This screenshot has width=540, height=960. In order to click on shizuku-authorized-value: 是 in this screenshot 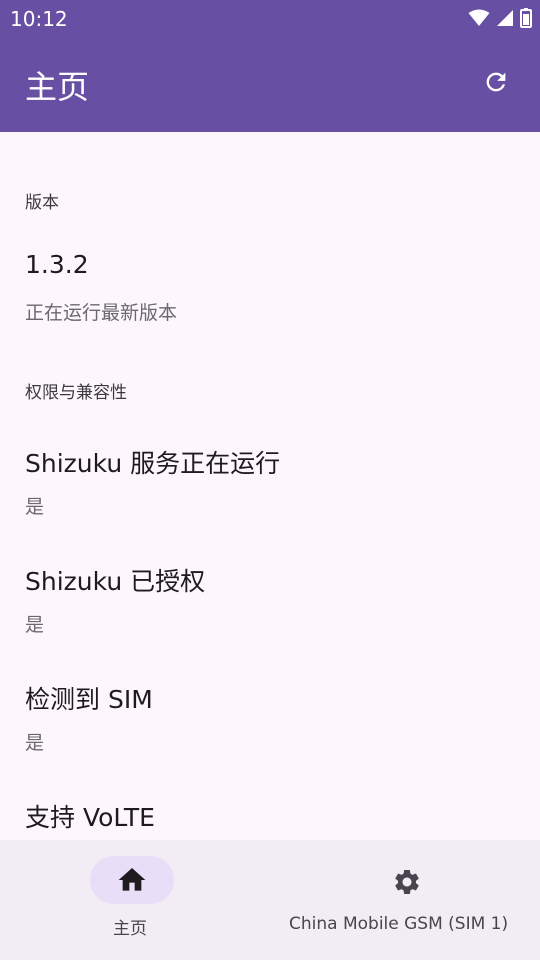, I will do `click(35, 625)`.